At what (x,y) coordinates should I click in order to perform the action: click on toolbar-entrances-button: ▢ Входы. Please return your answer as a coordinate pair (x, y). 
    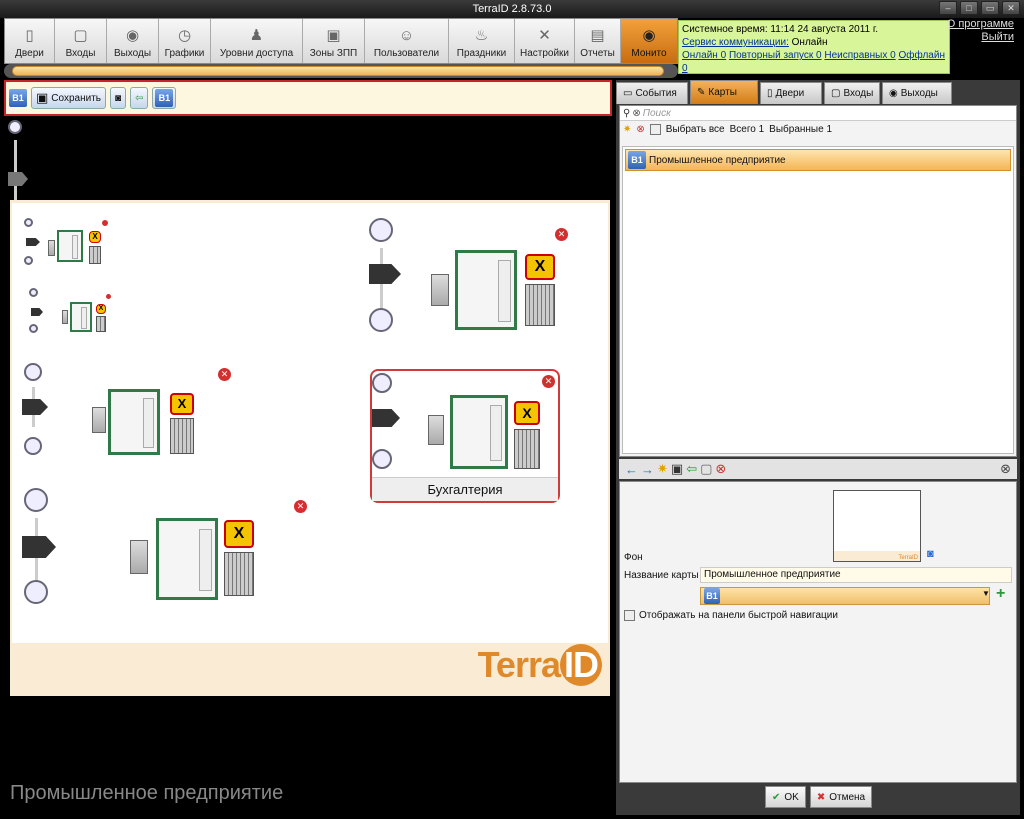
    Looking at the image, I should click on (81, 41).